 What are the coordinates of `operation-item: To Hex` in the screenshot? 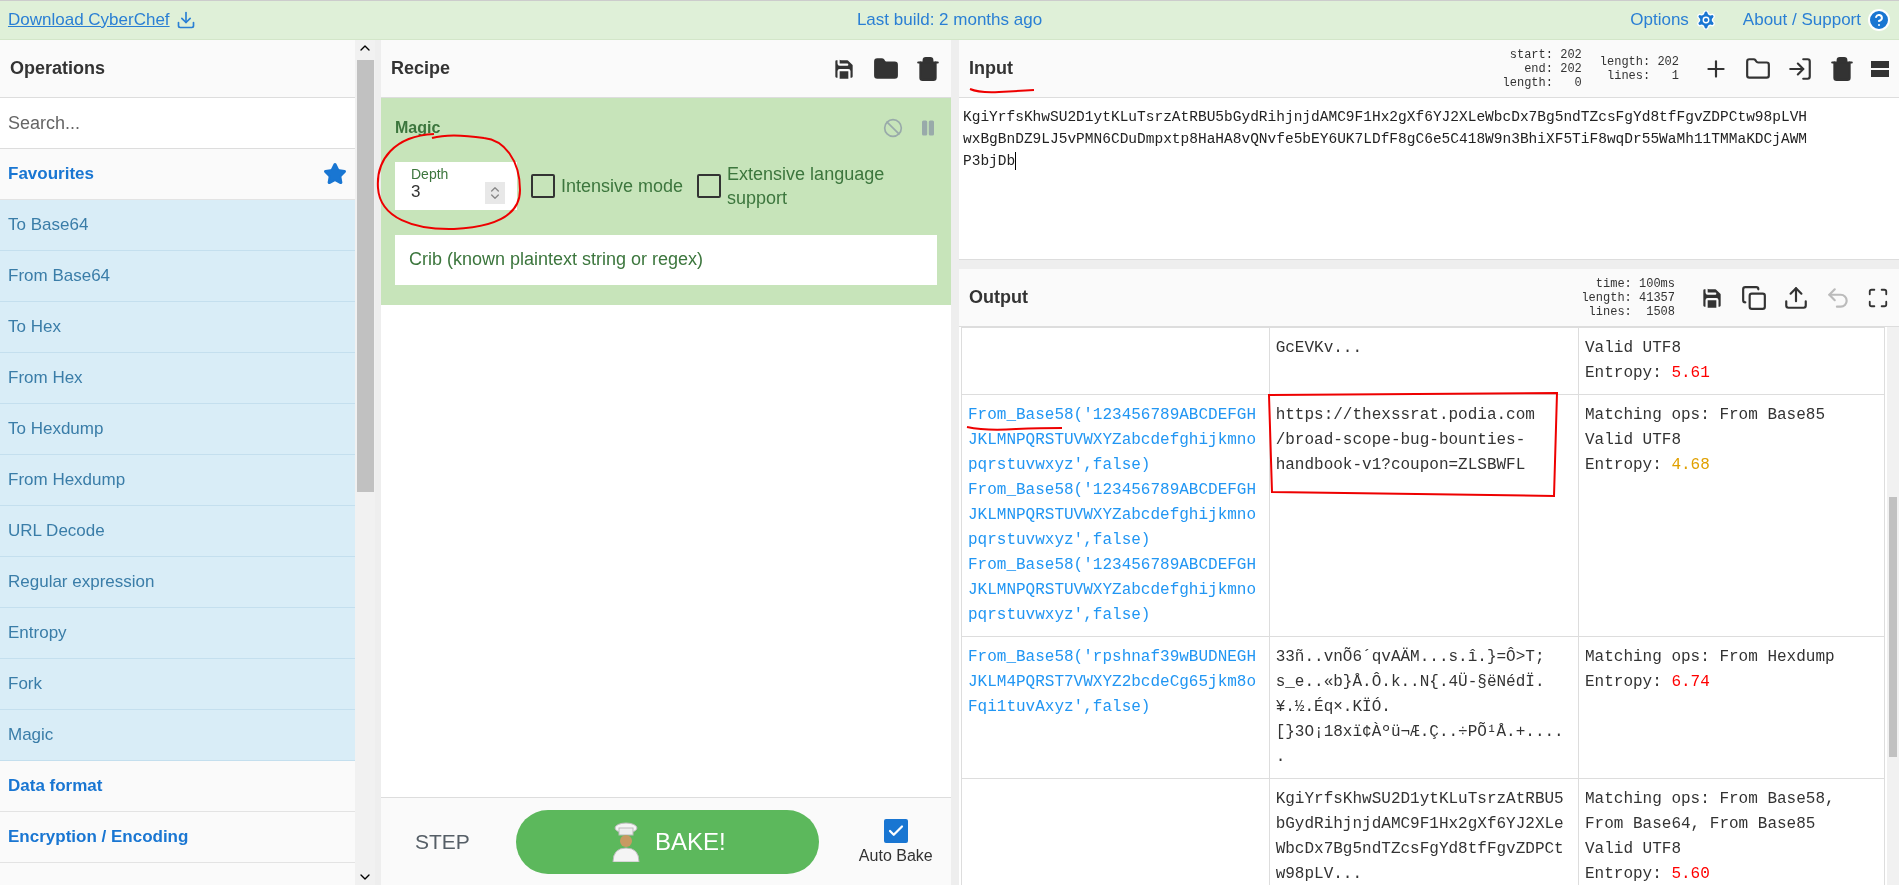 It's located at (177, 327).